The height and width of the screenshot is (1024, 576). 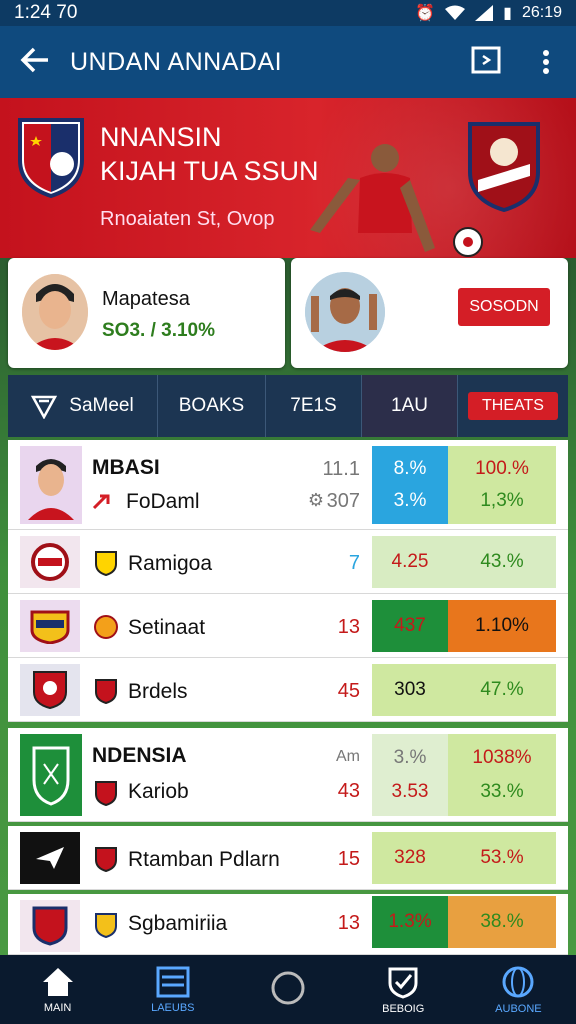 What do you see at coordinates (429, 313) in the screenshot?
I see `featured-highlight-card: SOSODN` at bounding box center [429, 313].